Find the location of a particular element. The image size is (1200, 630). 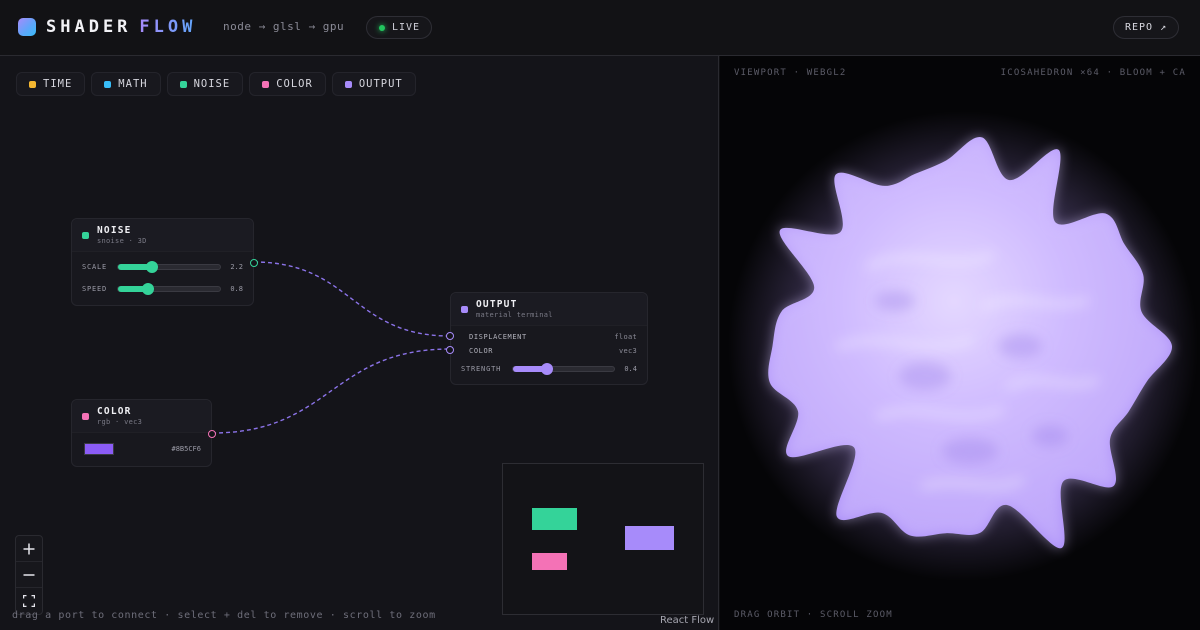

node-header: OUTPUT material terminal is located at coordinates (549, 309).